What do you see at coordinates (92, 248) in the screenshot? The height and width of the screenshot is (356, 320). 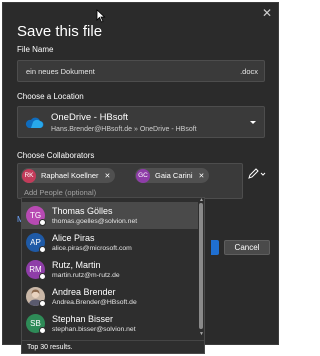 I see `person-email: alice.piras@microsoft.com` at bounding box center [92, 248].